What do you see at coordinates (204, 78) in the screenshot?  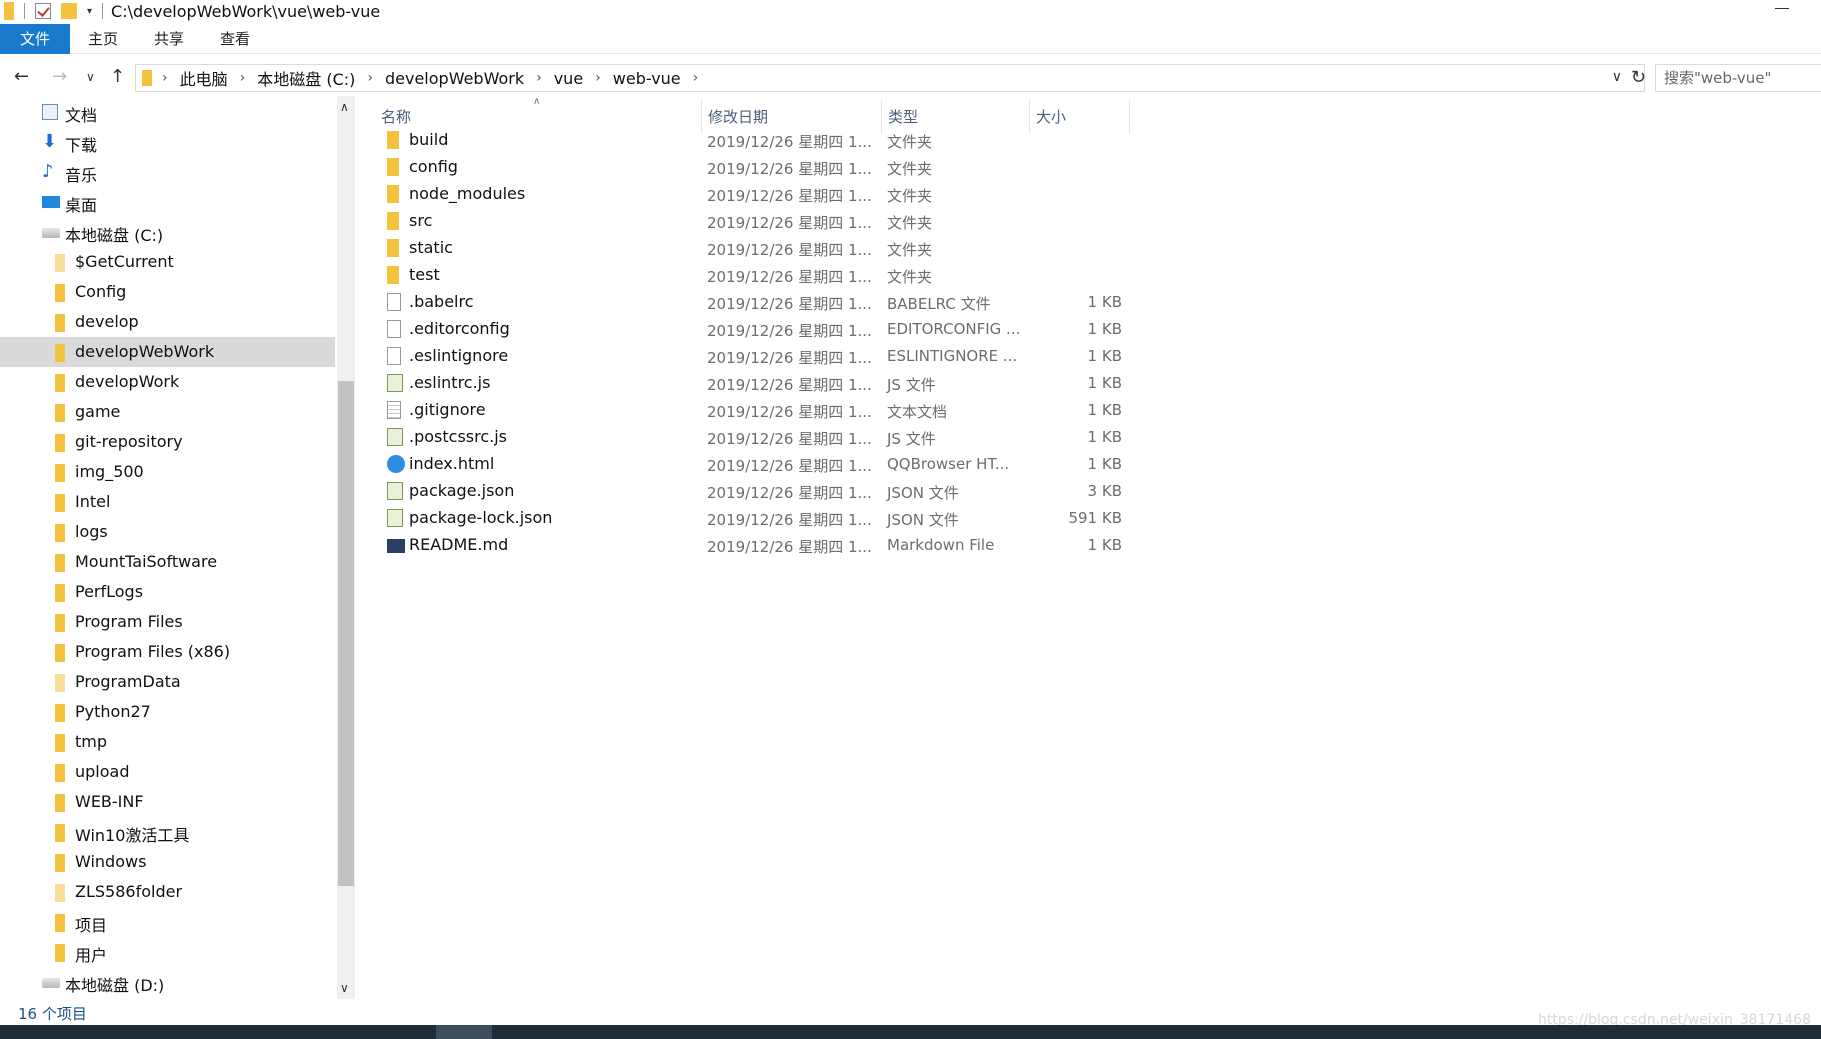 I see `breadcrumb-this-pc: 此电脑` at bounding box center [204, 78].